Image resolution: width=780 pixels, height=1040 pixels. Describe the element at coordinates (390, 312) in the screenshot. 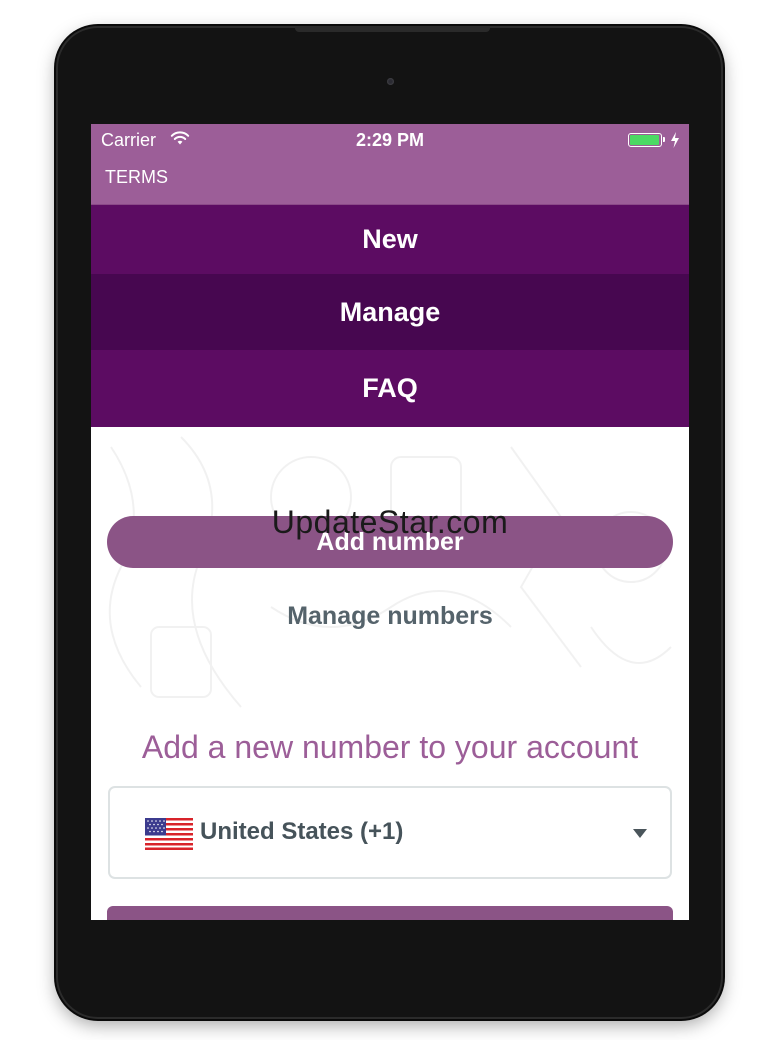

I see `menu-item-manage: Manage` at that location.